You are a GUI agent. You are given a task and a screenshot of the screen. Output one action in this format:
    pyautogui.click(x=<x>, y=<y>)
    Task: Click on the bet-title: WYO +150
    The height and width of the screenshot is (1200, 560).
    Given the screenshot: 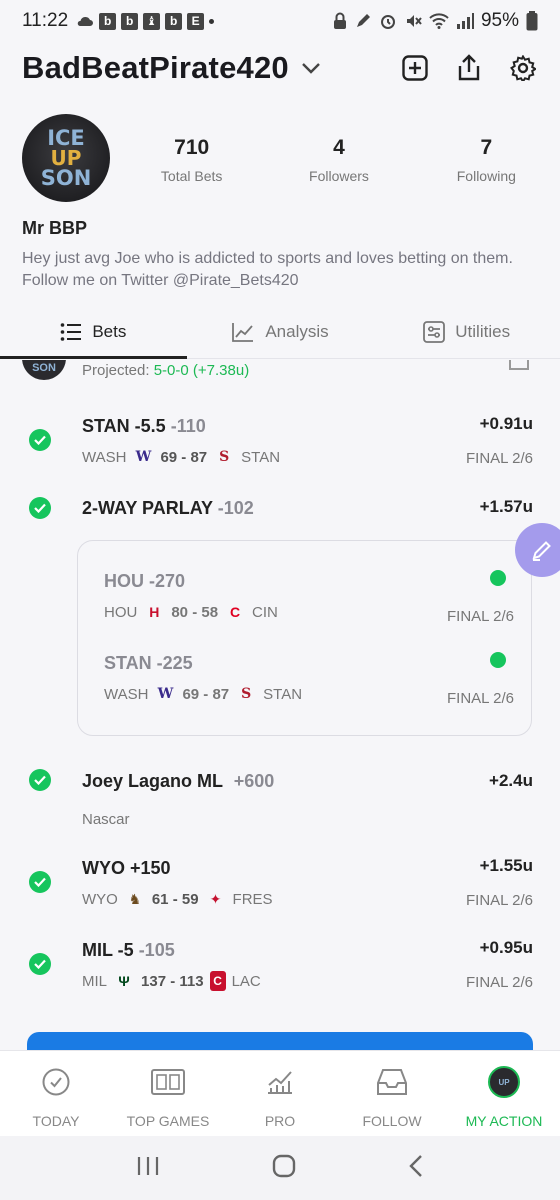 What is the action you would take?
    pyautogui.click(x=126, y=868)
    